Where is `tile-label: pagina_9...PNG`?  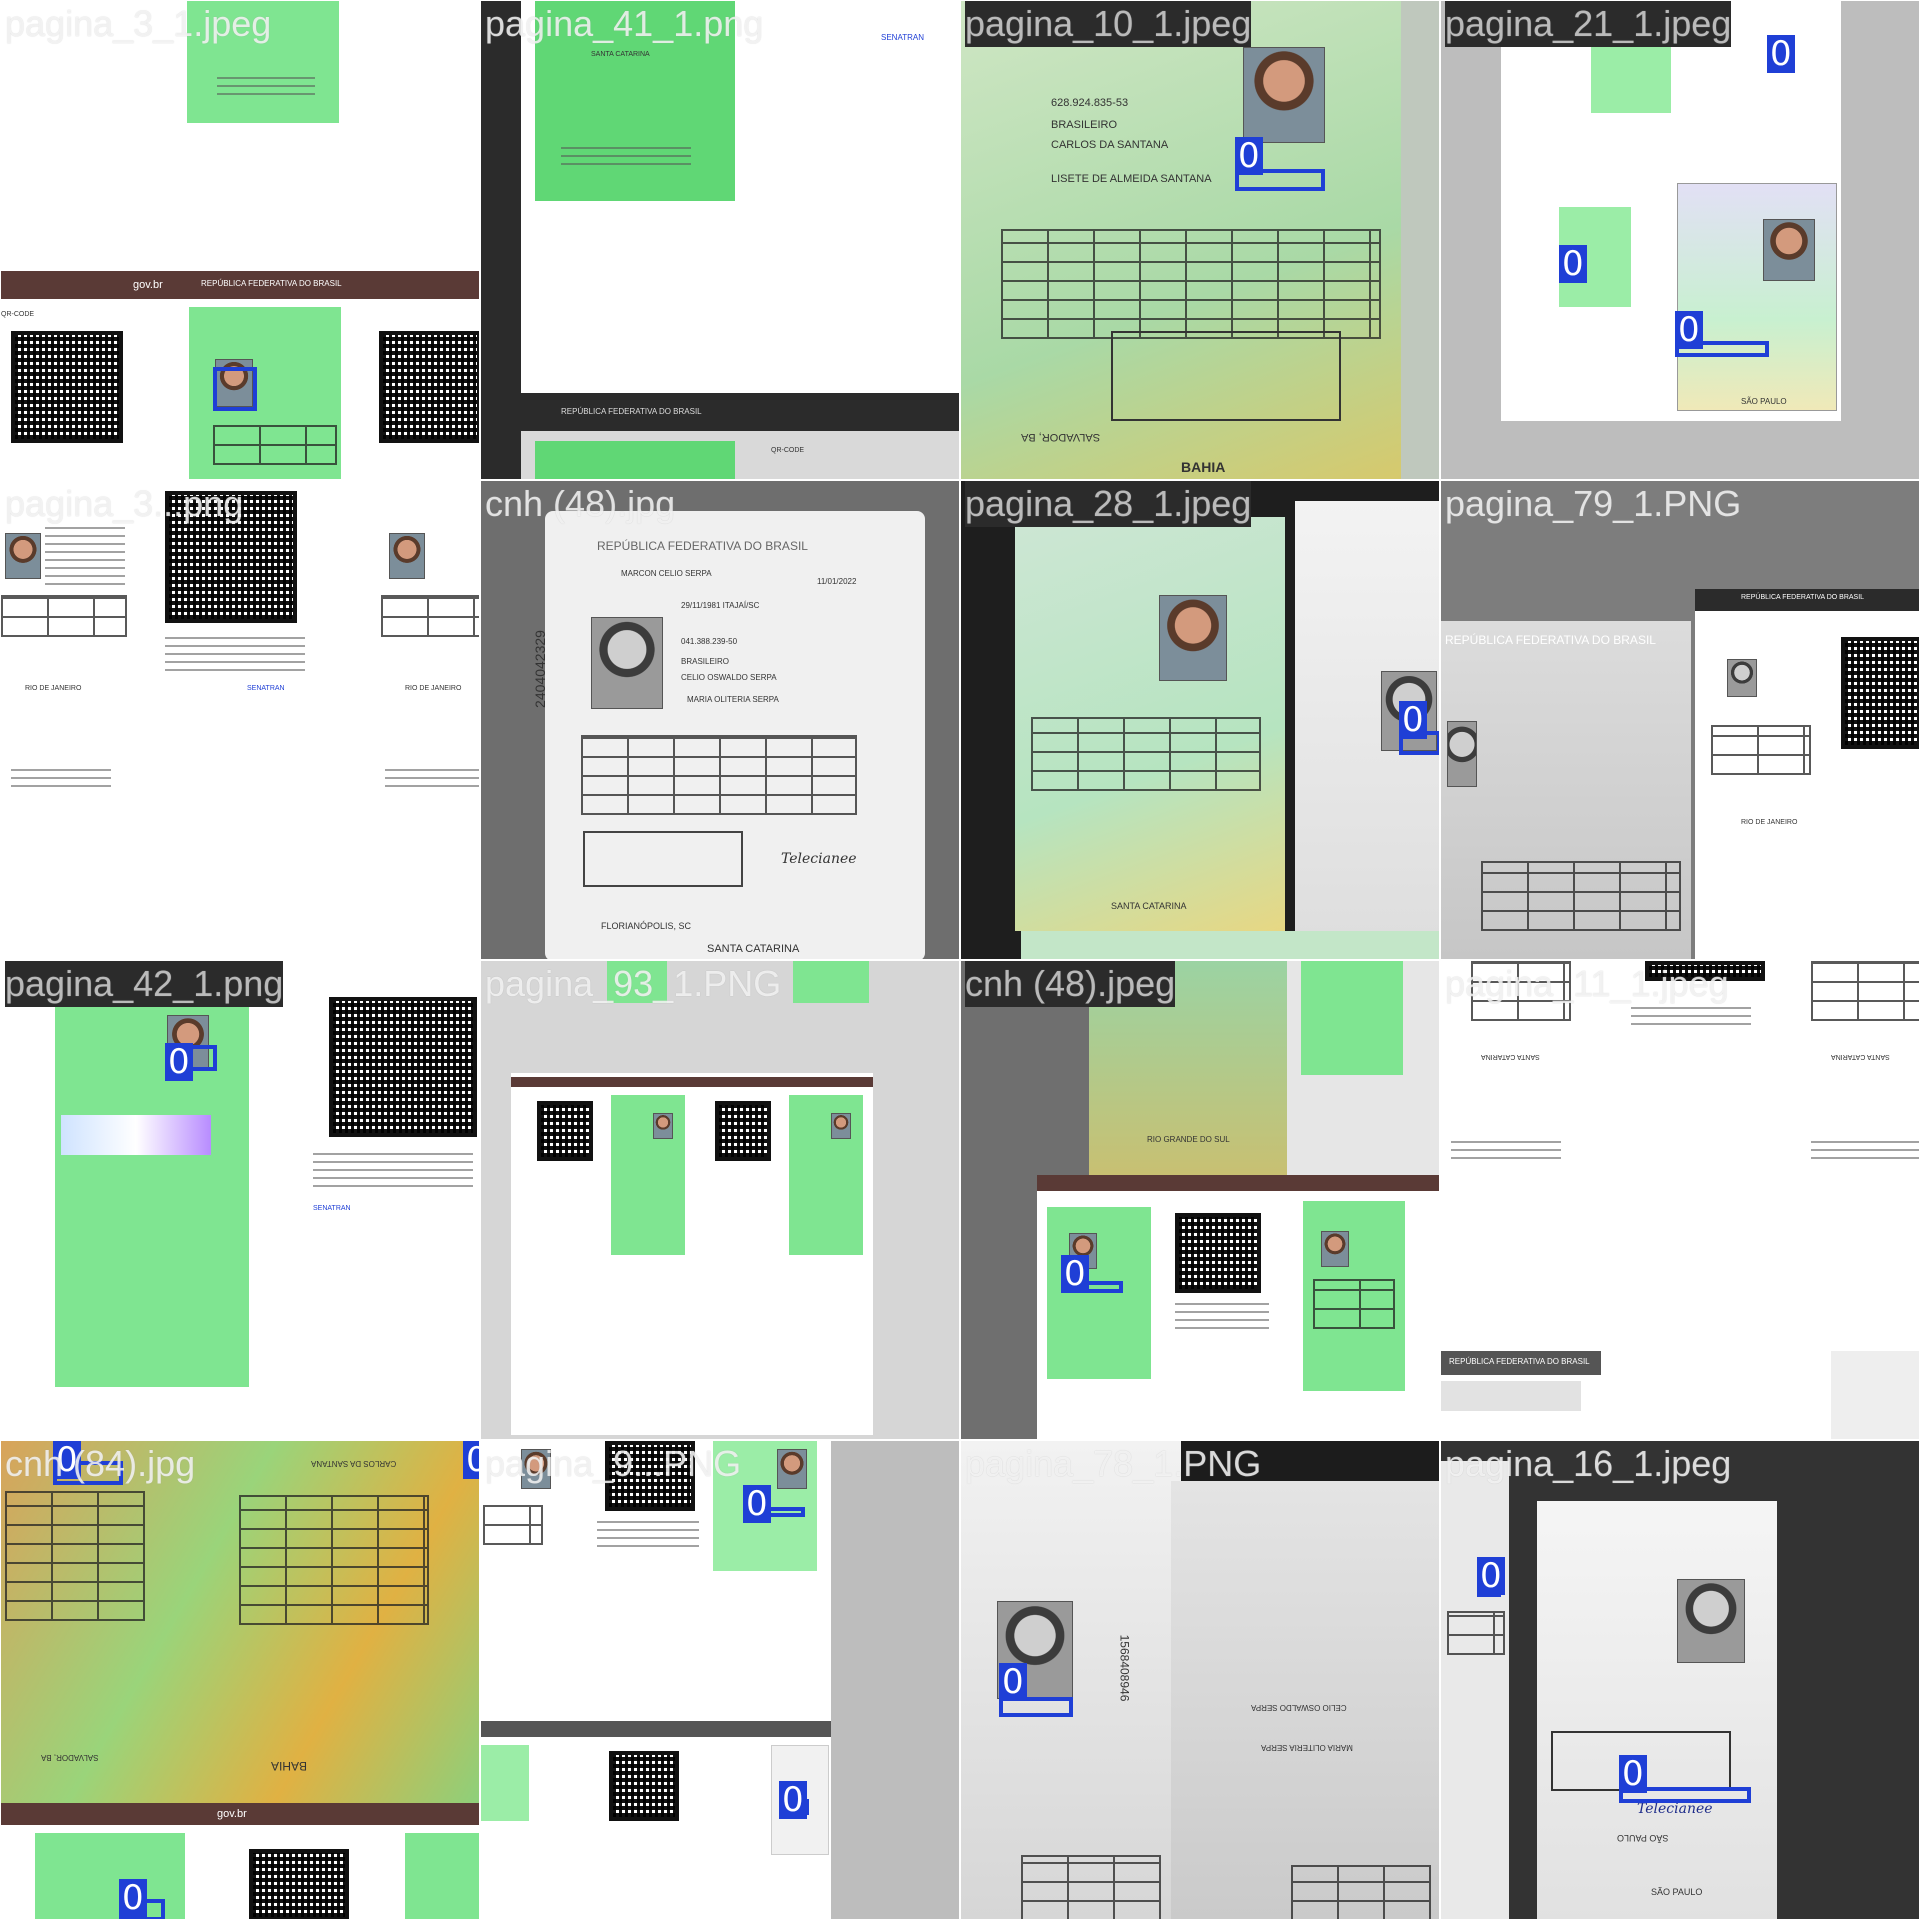 tile-label: pagina_9...PNG is located at coordinates (613, 1463).